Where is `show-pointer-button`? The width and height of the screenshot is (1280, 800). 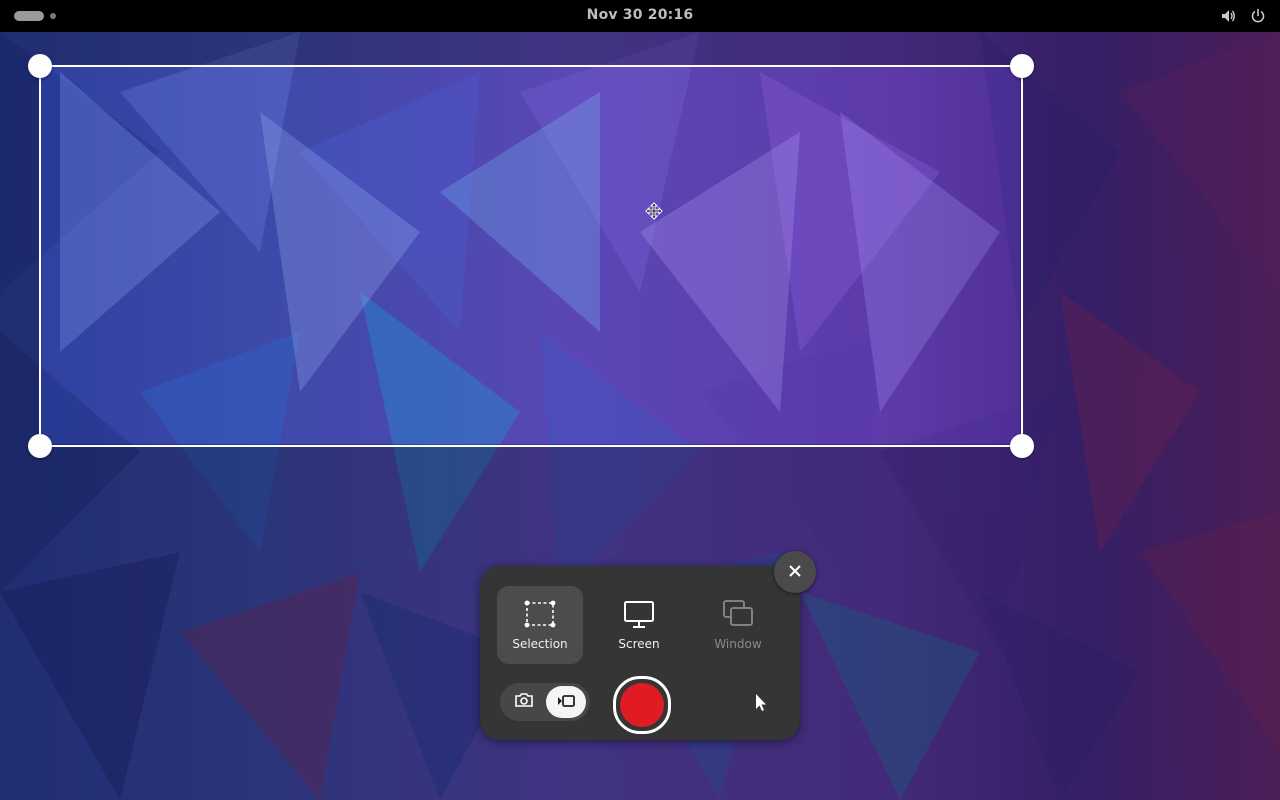
show-pointer-button is located at coordinates (761, 702).